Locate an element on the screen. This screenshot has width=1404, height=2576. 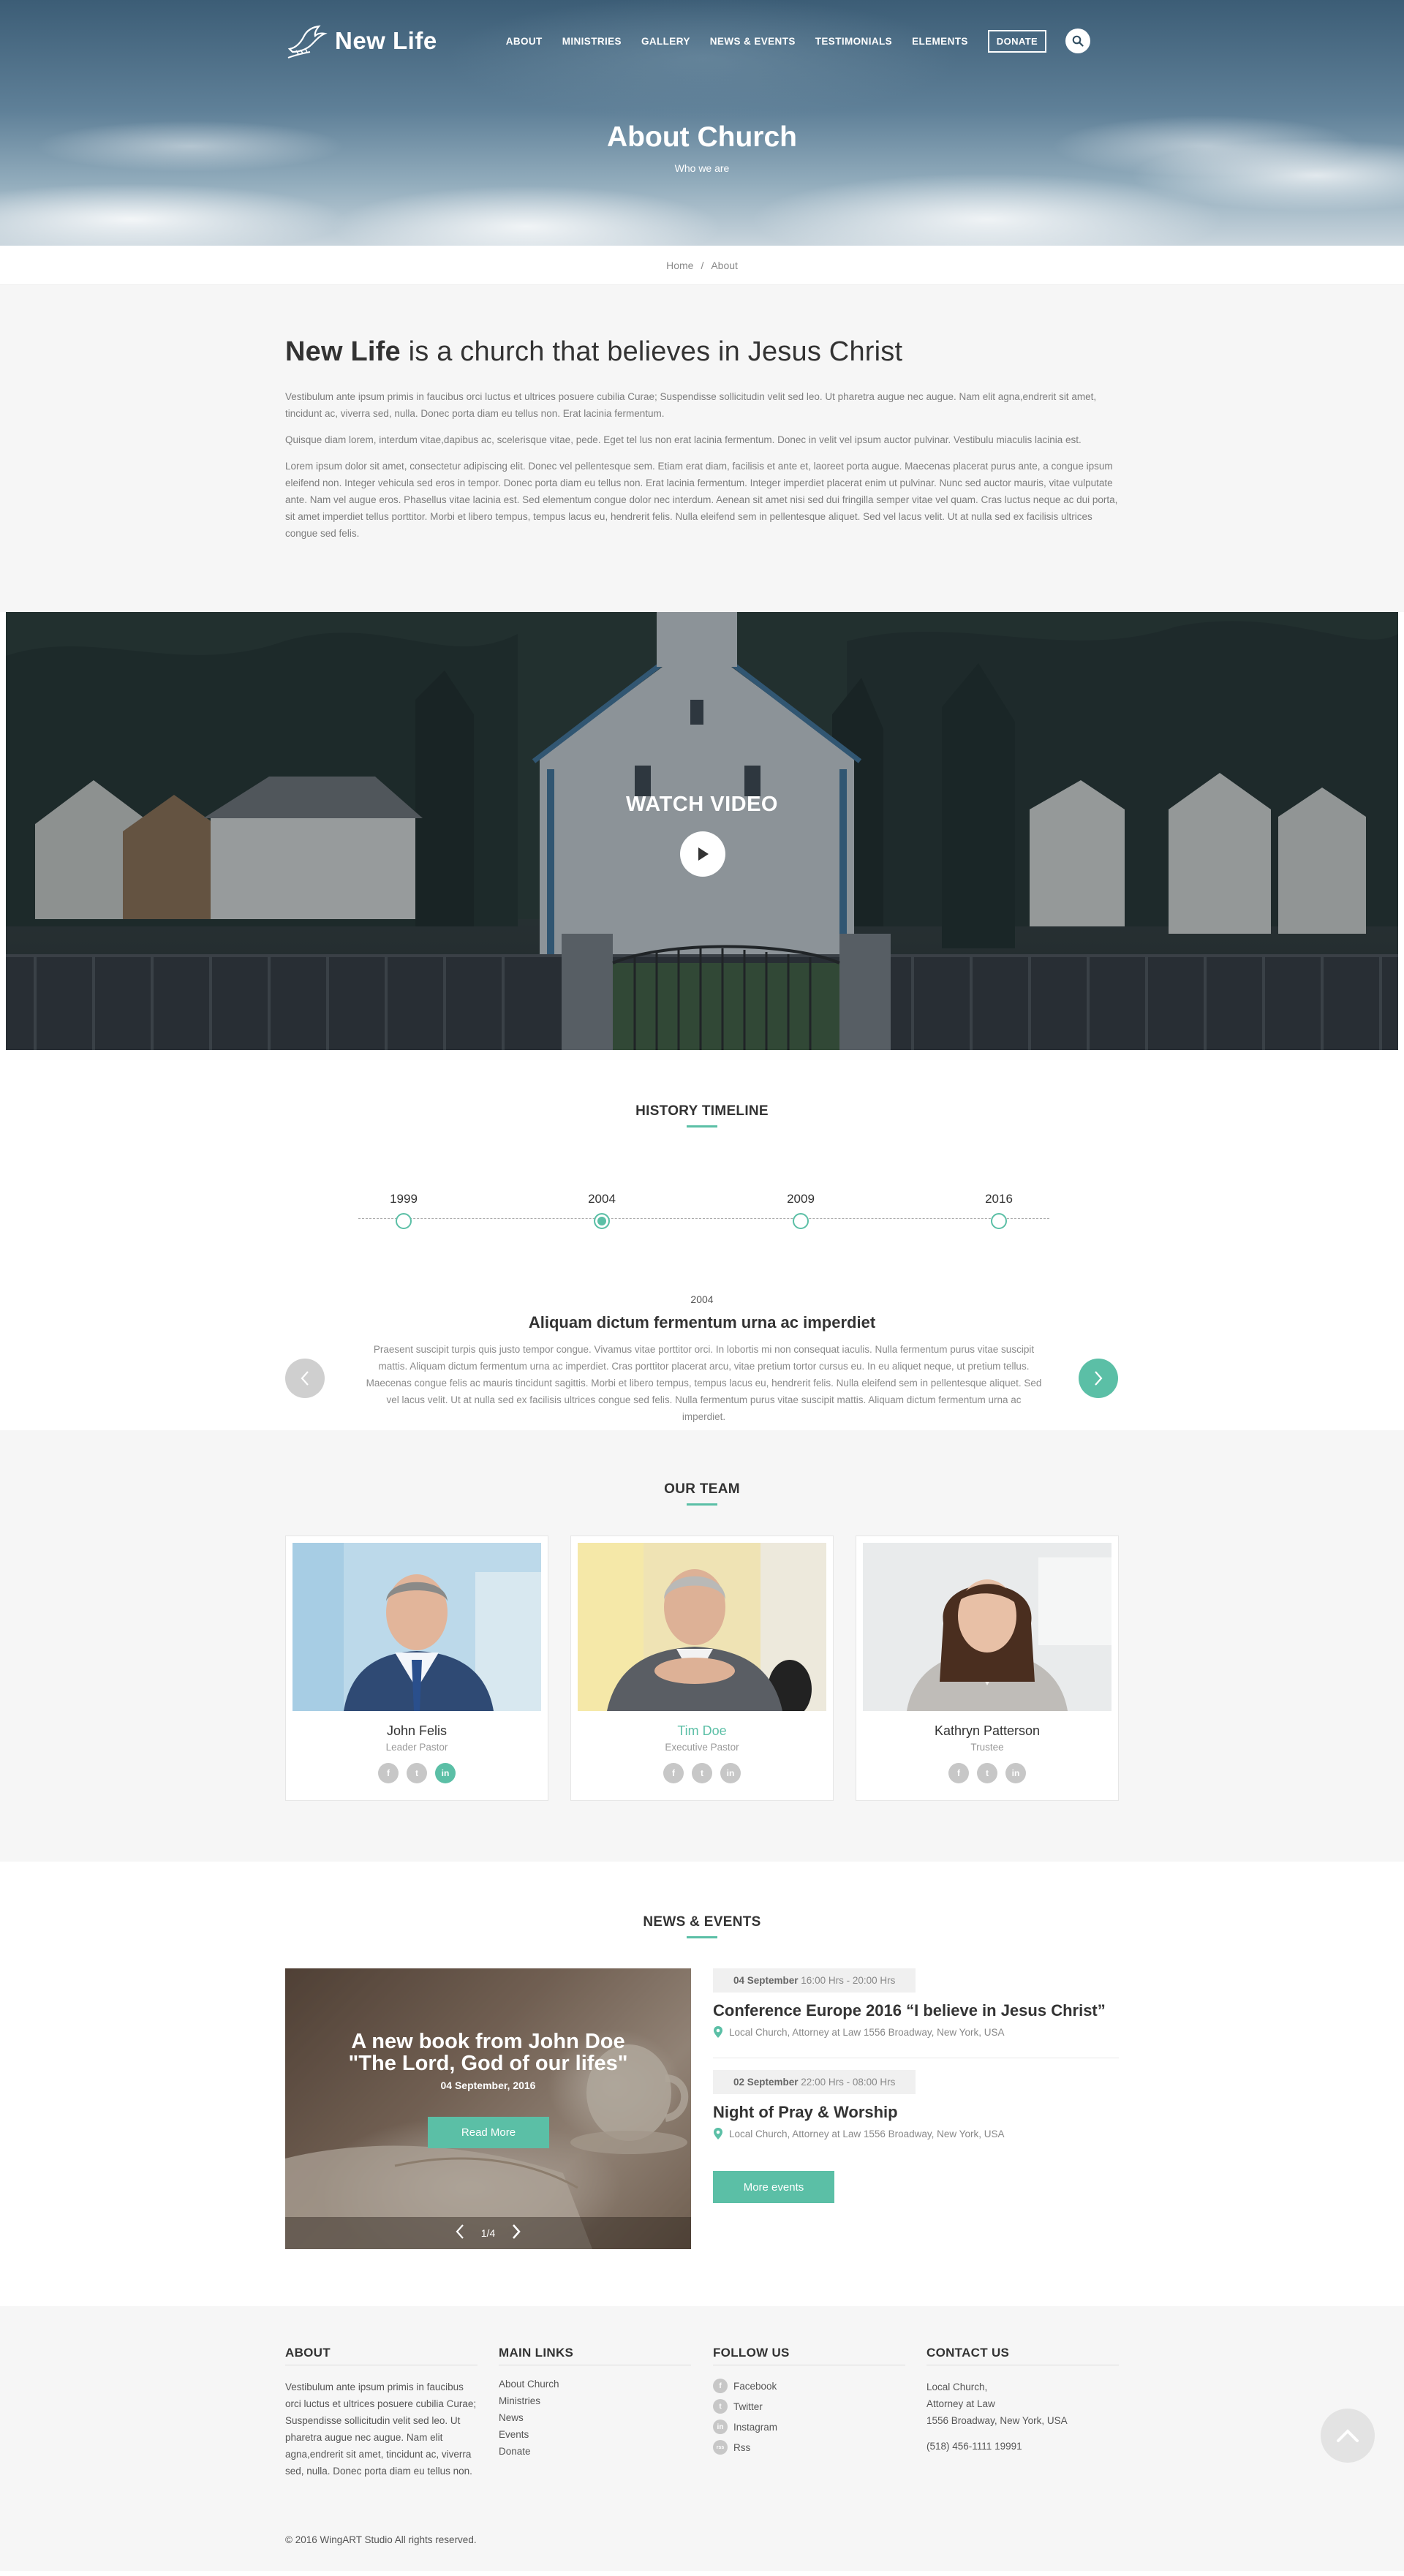
timeline-dot is located at coordinates (404, 1221).